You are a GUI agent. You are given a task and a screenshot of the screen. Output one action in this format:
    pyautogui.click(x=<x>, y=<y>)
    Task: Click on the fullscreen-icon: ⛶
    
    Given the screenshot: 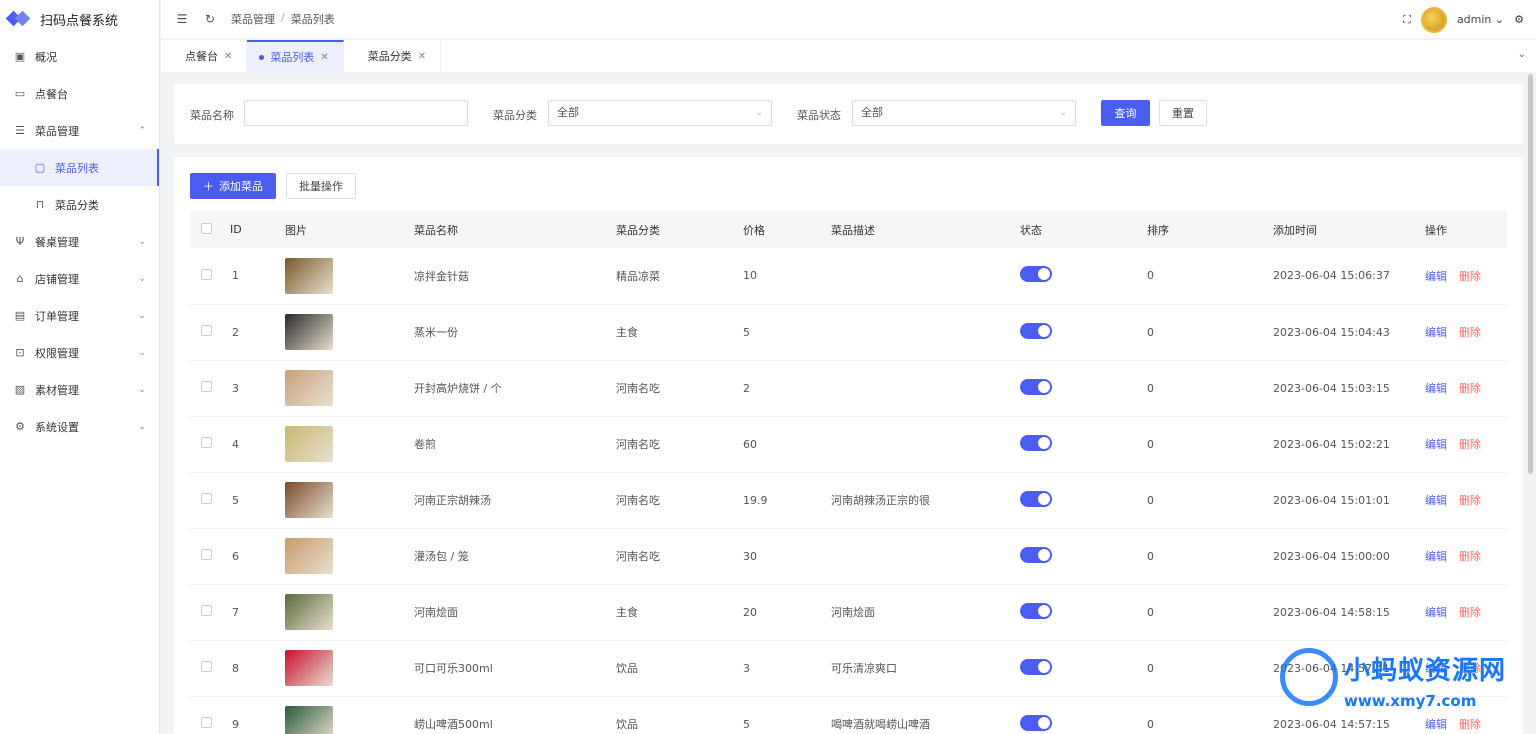 What is the action you would take?
    pyautogui.click(x=1407, y=20)
    